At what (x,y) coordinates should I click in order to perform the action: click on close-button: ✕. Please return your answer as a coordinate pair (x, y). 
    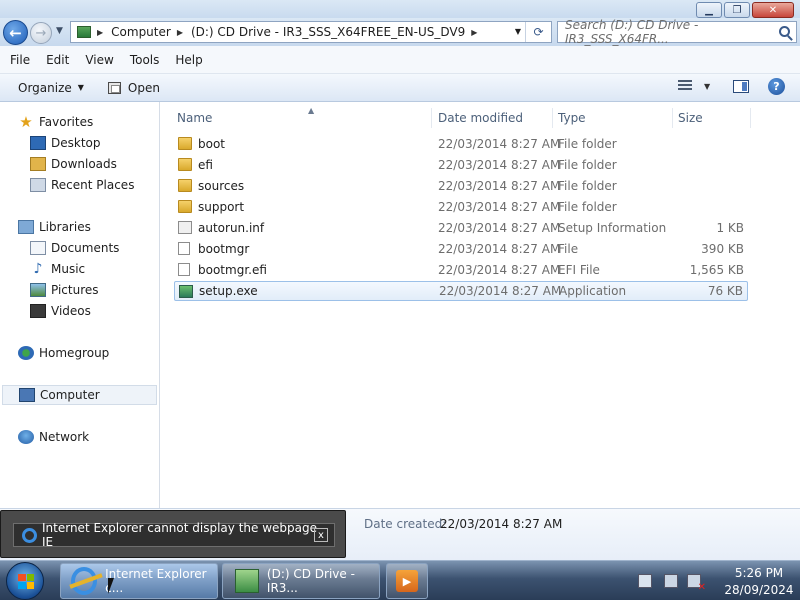
    Looking at the image, I should click on (773, 10).